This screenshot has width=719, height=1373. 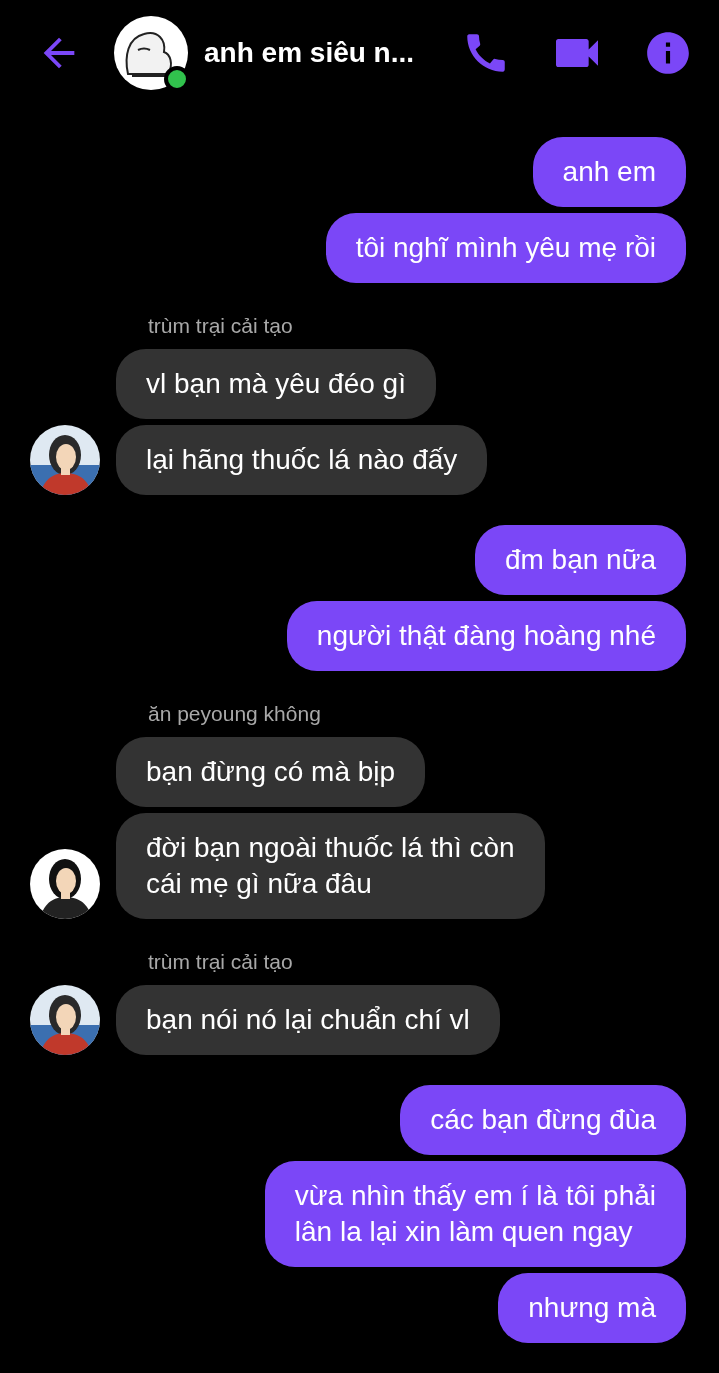 What do you see at coordinates (234, 714) in the screenshot?
I see `sender-name: ăn peyoung không` at bounding box center [234, 714].